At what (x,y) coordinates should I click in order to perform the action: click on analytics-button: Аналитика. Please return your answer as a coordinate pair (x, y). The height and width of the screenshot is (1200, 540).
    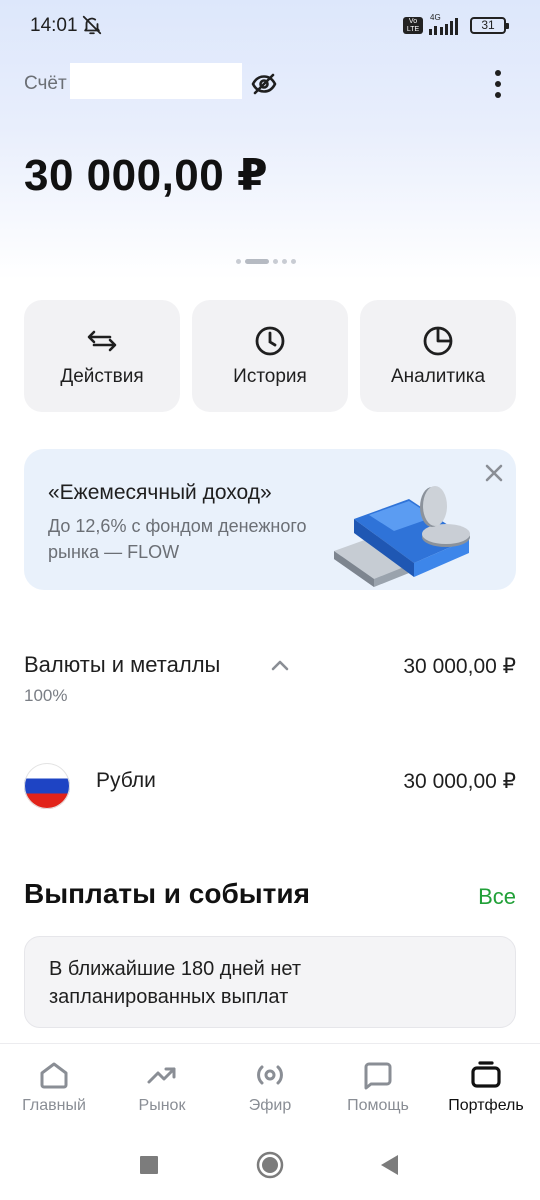
    Looking at the image, I should click on (438, 356).